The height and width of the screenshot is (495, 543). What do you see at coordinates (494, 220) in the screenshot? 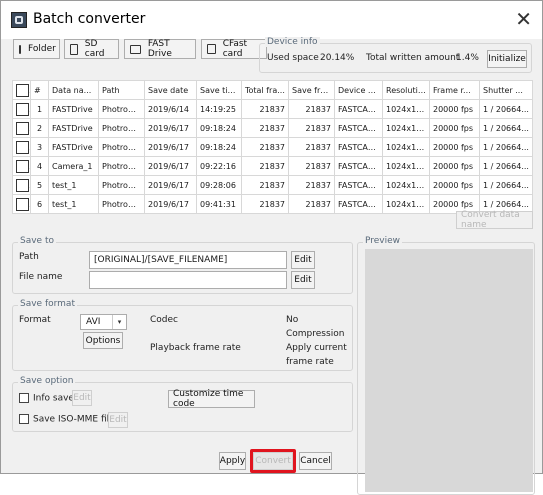
I see `convert-data-name-button: Convert data name` at bounding box center [494, 220].